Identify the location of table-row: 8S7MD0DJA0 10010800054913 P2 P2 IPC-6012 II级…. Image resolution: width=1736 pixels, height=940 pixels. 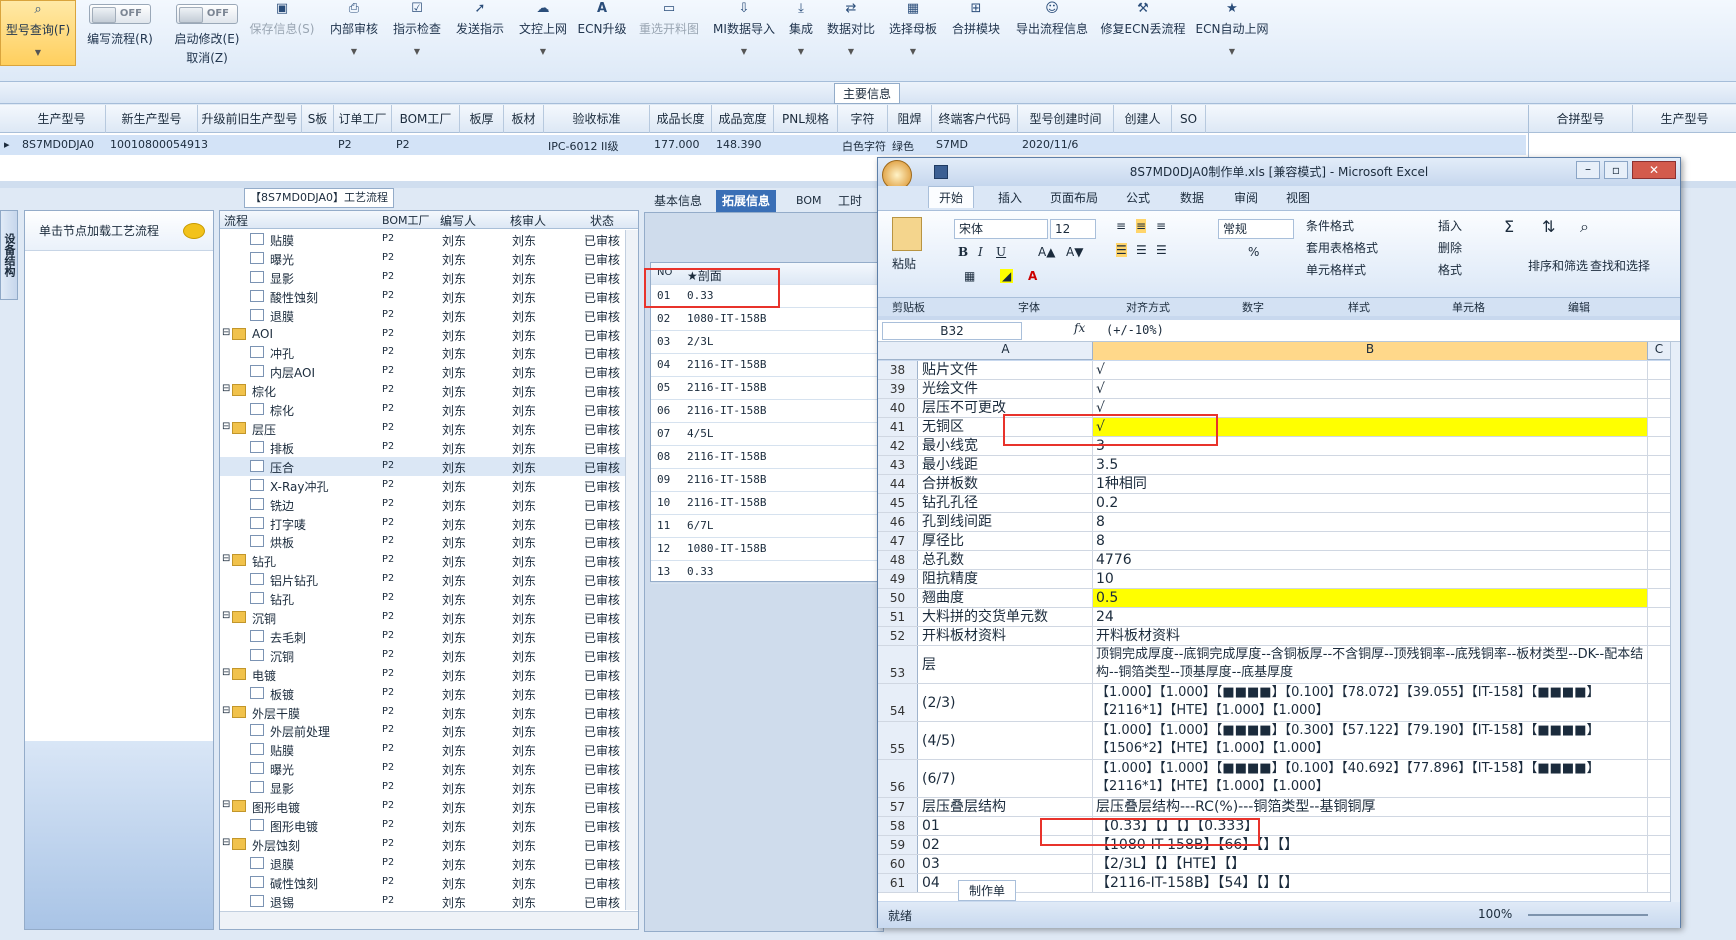
(763, 145).